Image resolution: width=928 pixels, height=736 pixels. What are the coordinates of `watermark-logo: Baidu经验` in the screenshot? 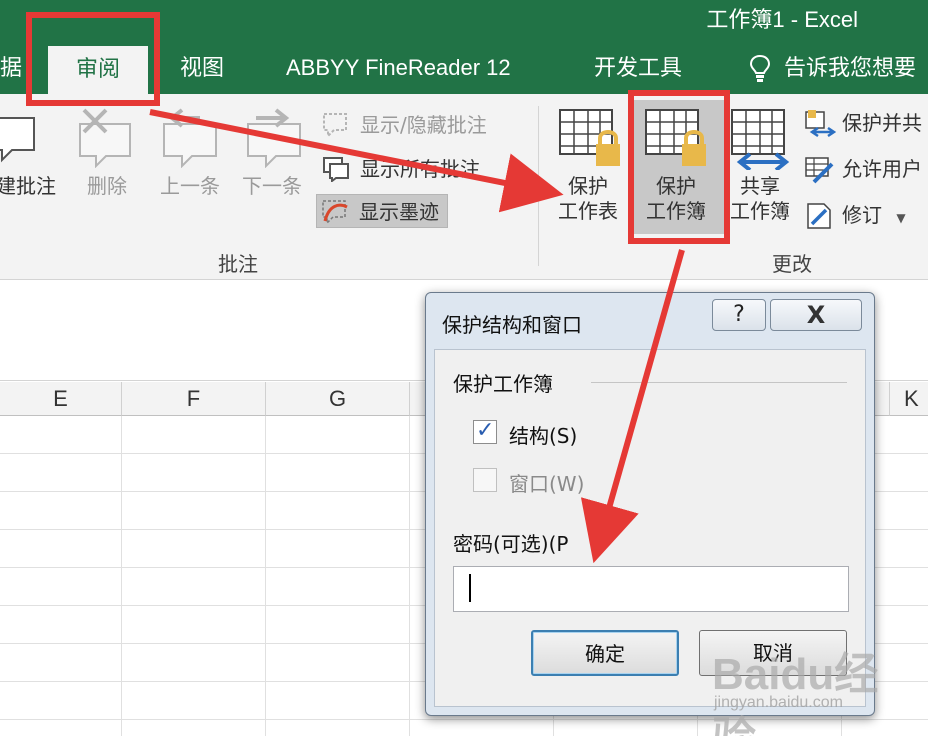 It's located at (795, 693).